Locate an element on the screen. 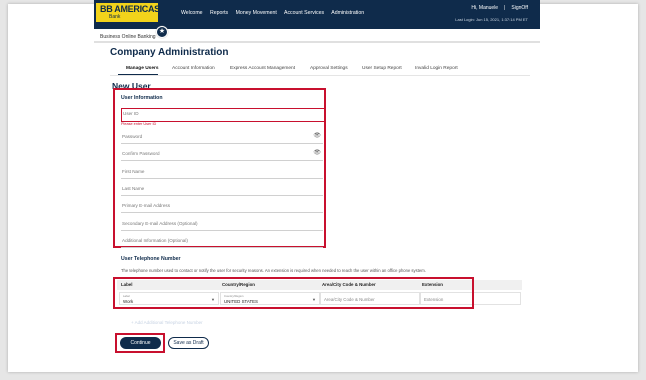 The height and width of the screenshot is (380, 646). nav-administration: Administration is located at coordinates (347, 13).